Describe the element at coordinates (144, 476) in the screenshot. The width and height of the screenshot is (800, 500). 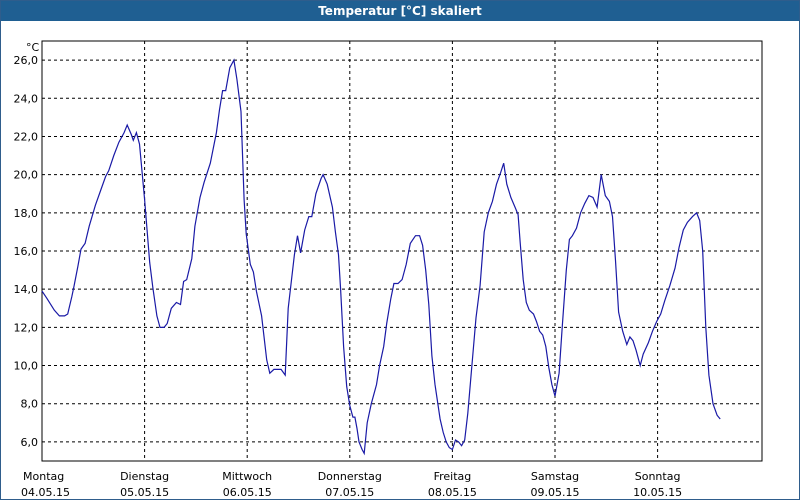
I see `x-tick-day-label: Dienstag` at that location.